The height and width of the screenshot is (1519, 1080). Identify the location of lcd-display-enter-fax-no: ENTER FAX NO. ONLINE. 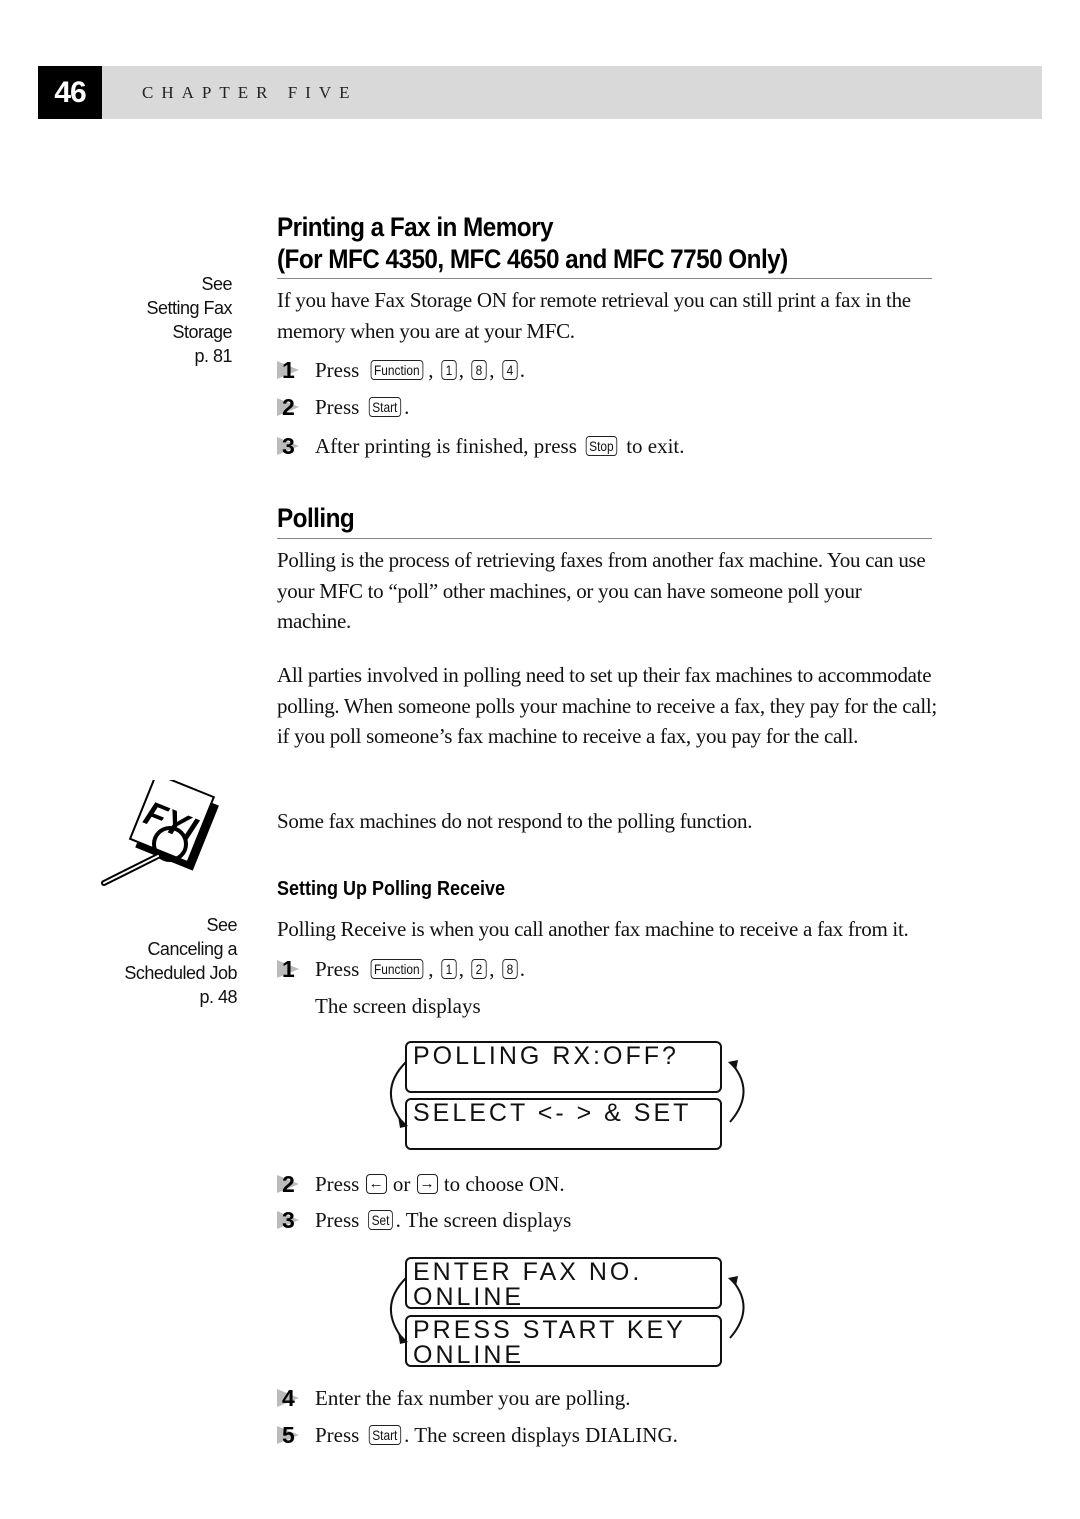
(563, 1284).